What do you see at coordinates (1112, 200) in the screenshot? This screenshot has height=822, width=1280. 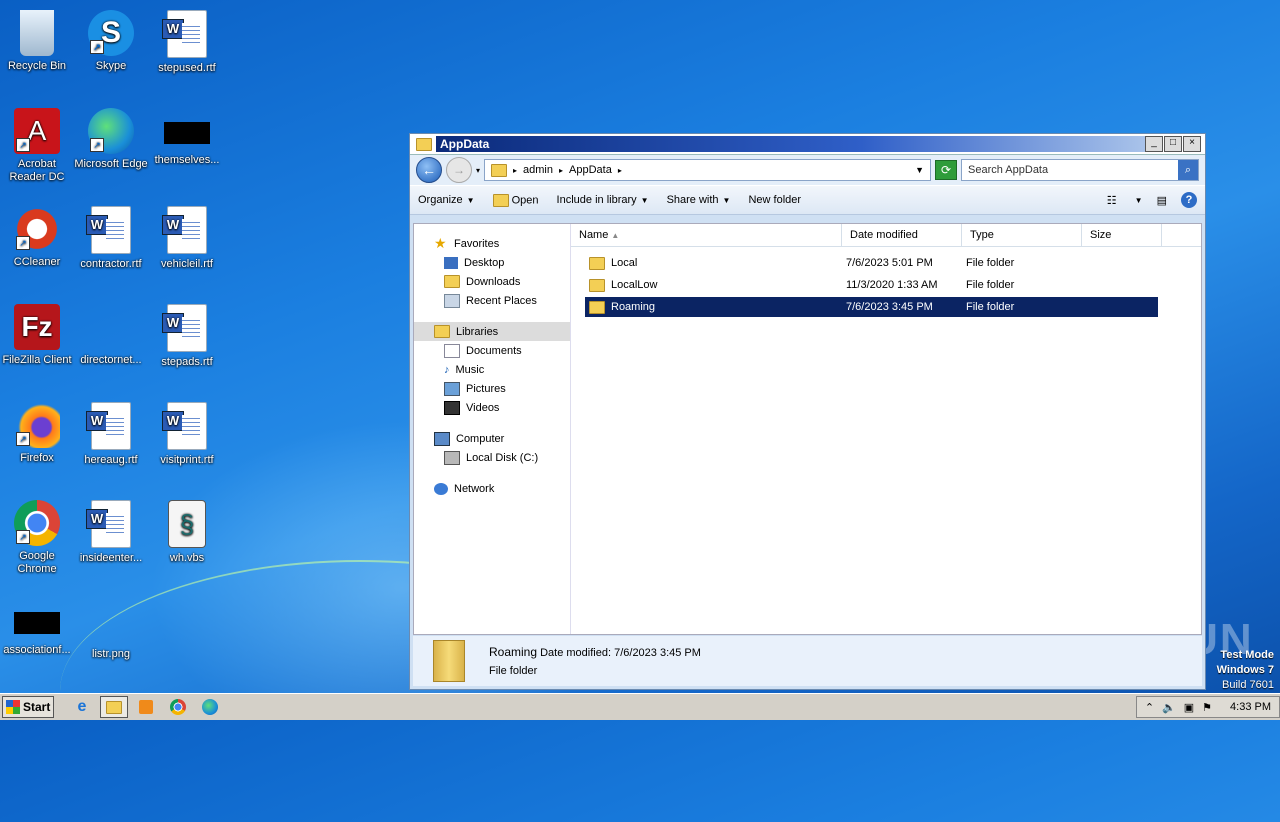 I see `change-view-icon: ☷` at bounding box center [1112, 200].